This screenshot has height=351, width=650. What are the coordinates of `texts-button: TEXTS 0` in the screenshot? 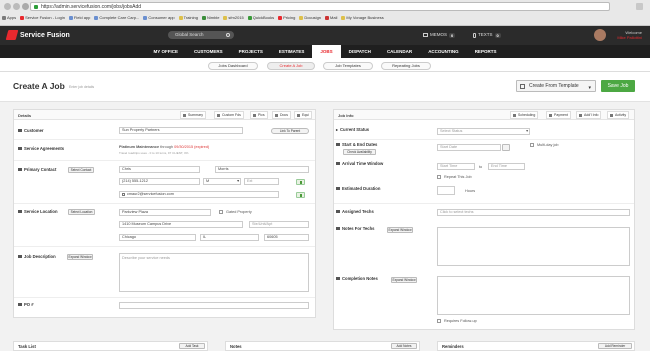 It's located at (487, 35).